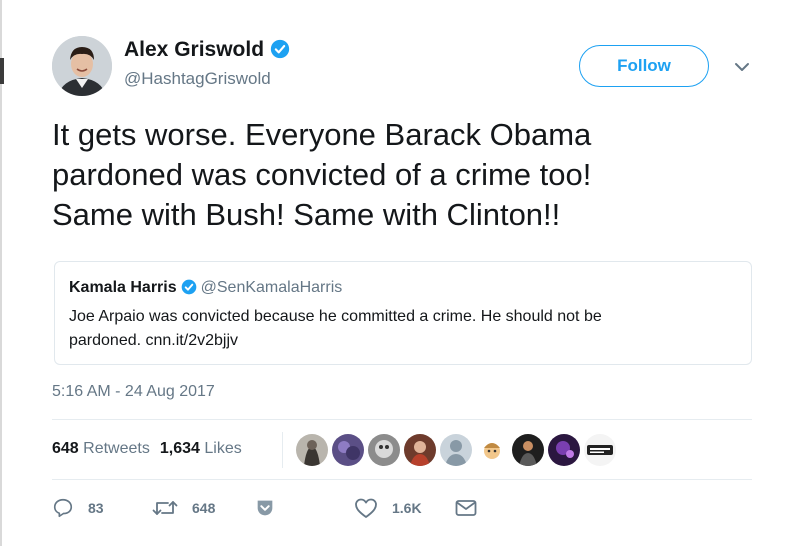 The width and height of the screenshot is (796, 546). What do you see at coordinates (153, 340) in the screenshot?
I see `quoted-text-line: pardoned. cnn.it/2v2bjjv` at bounding box center [153, 340].